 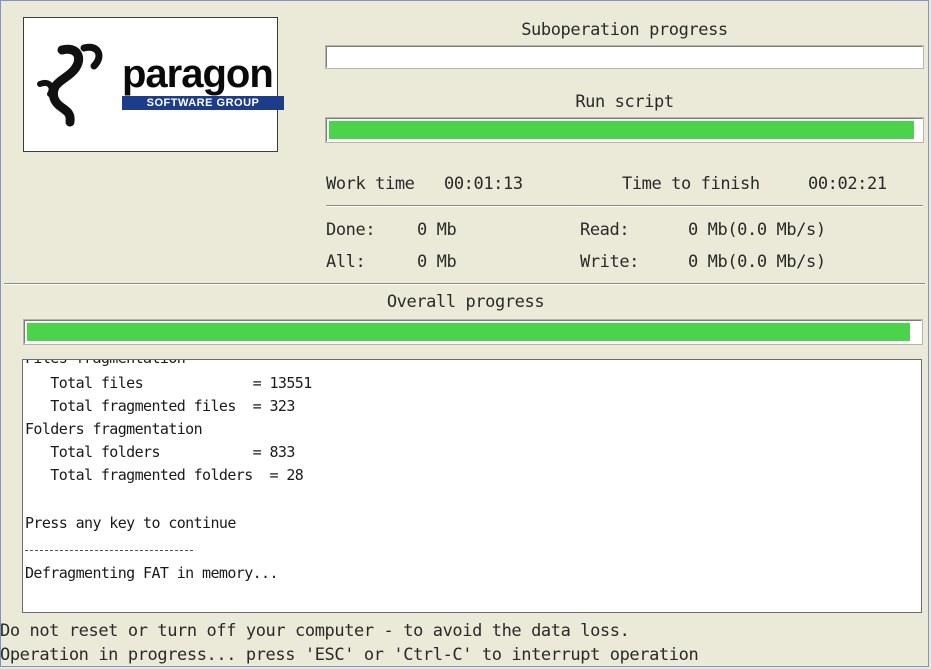 What do you see at coordinates (437, 230) in the screenshot?
I see `done-value: 0 Mb` at bounding box center [437, 230].